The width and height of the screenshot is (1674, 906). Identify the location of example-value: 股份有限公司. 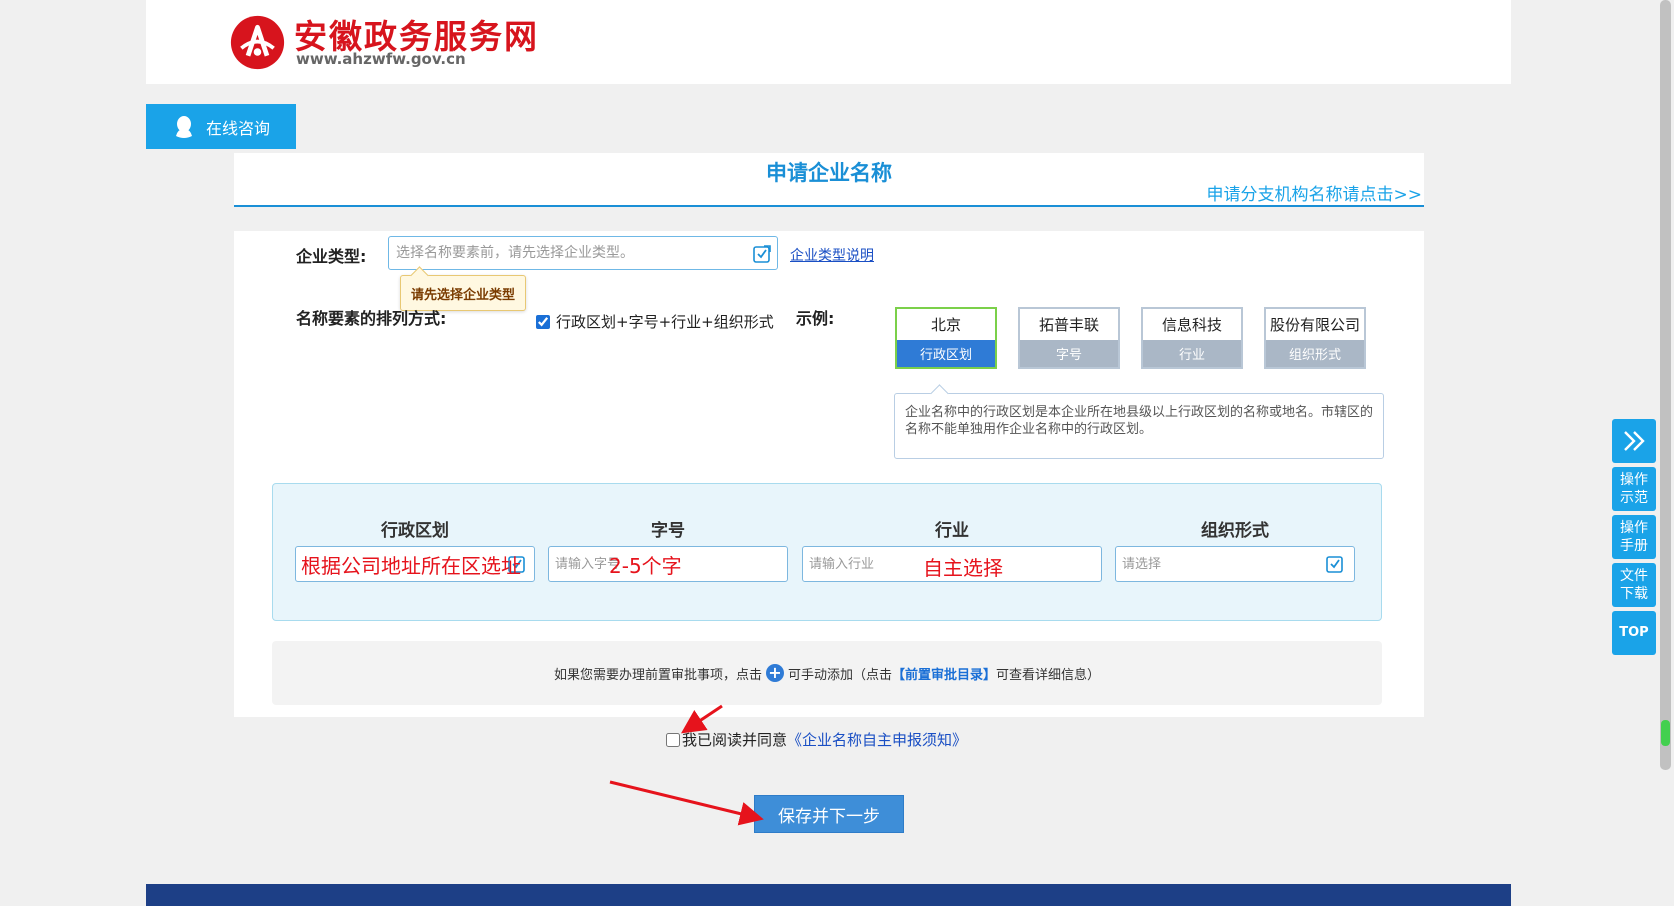
(1314, 325).